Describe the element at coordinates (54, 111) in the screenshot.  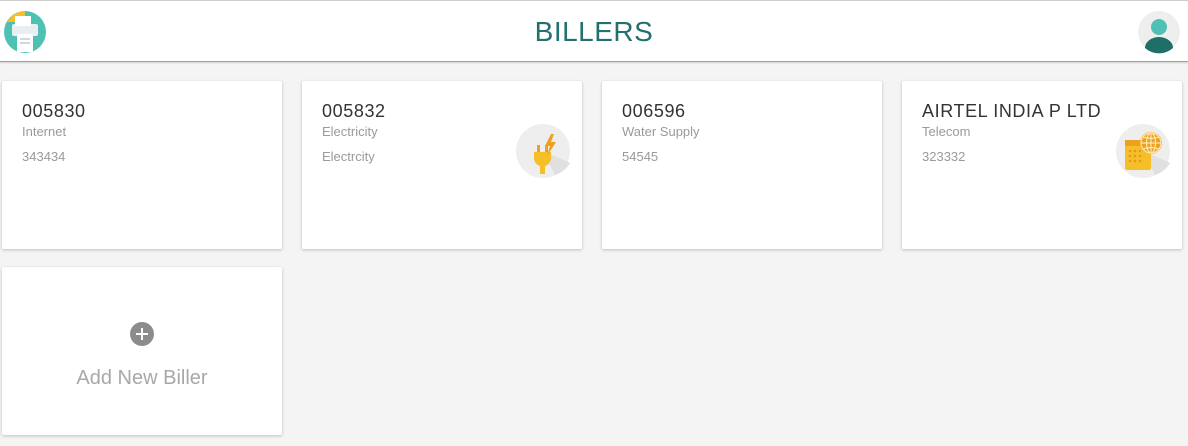
I see `biller-number: 005830` at that location.